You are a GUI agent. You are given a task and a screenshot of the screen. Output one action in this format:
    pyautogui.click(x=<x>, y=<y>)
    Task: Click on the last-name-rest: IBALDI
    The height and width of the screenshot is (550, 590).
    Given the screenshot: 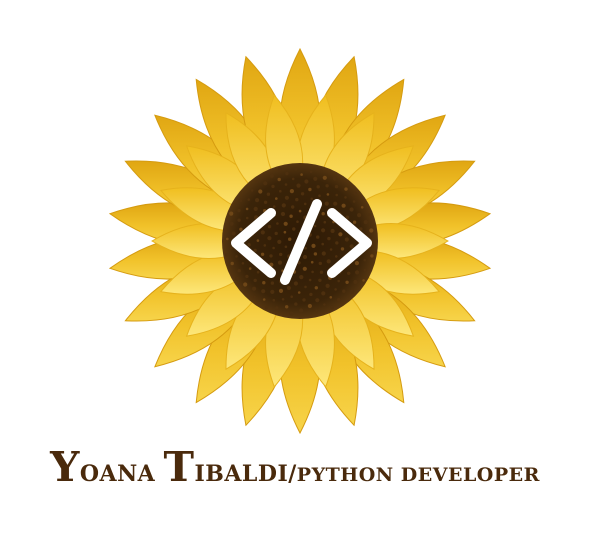 What is the action you would take?
    pyautogui.click(x=241, y=474)
    